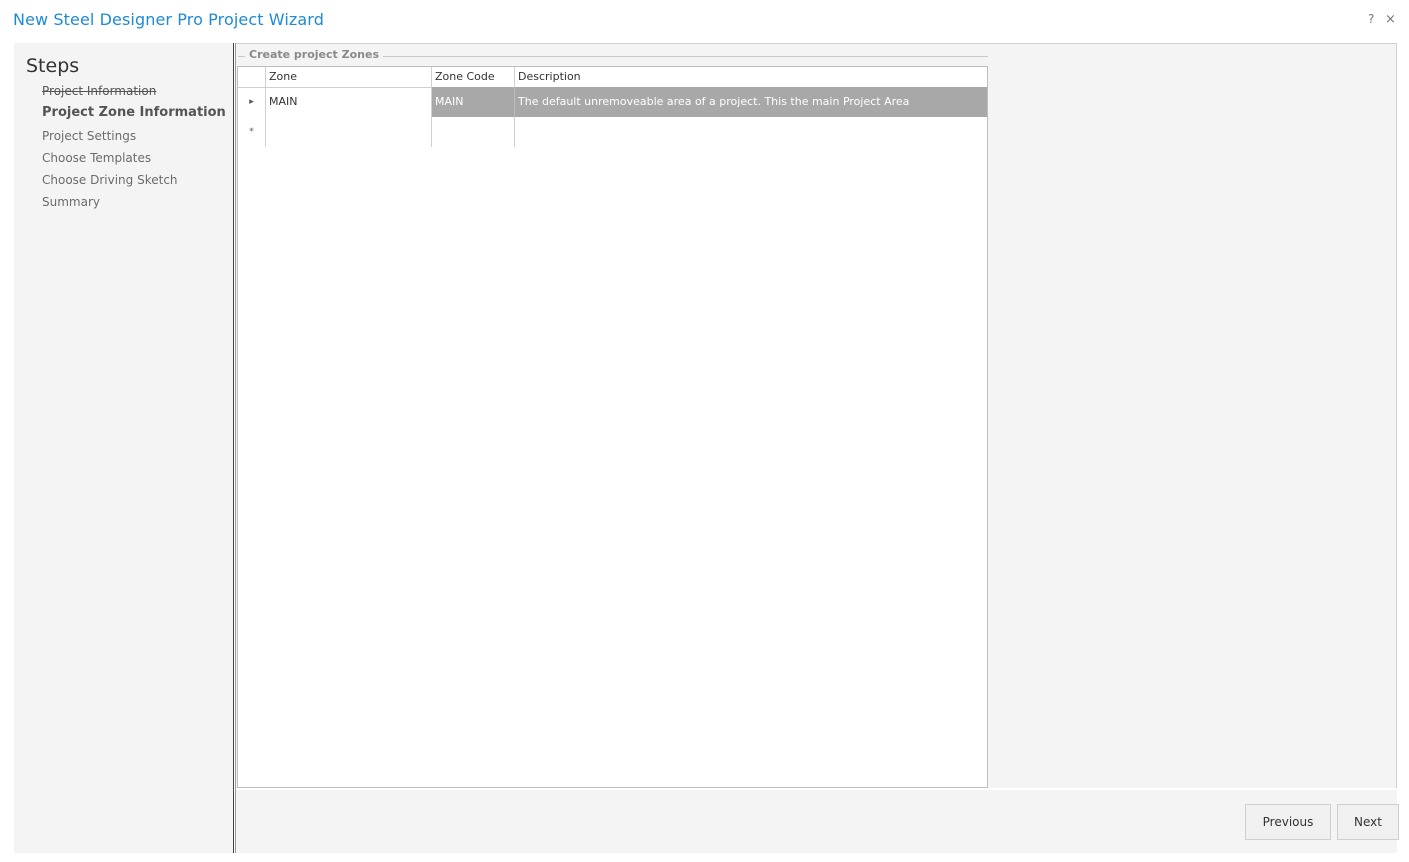 The height and width of the screenshot is (862, 1409). What do you see at coordinates (473, 102) in the screenshot?
I see `cell-zone-code: MAIN` at bounding box center [473, 102].